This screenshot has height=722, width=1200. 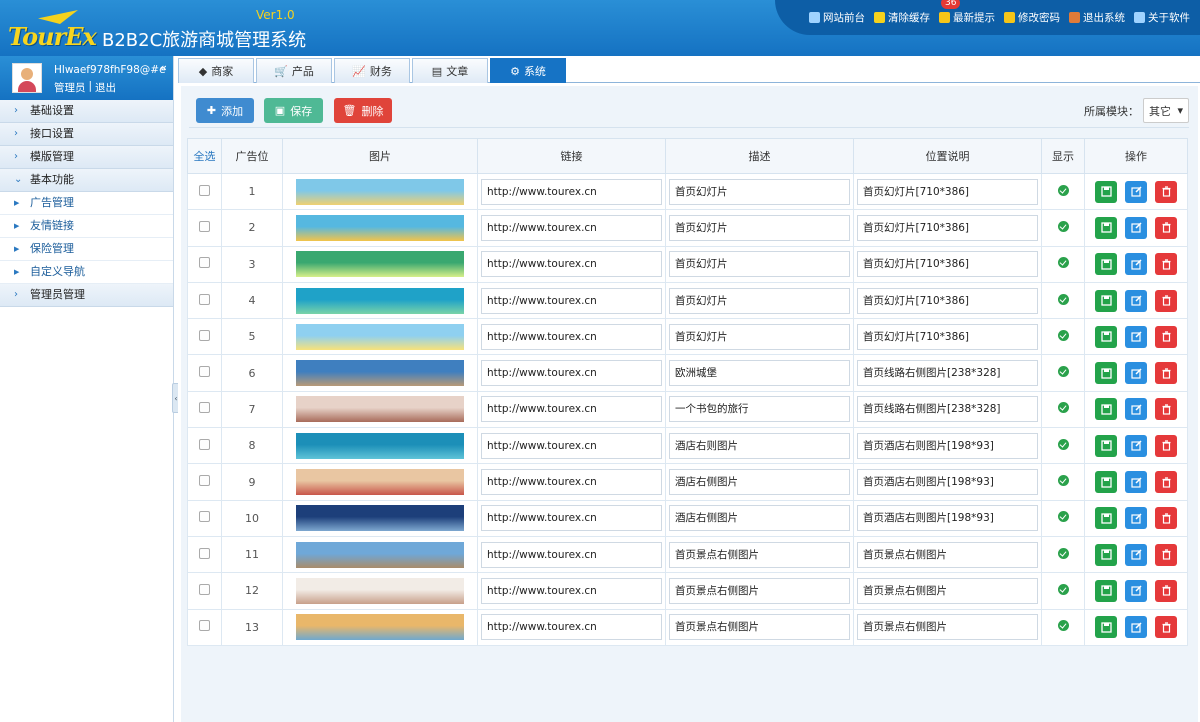 What do you see at coordinates (216, 70) in the screenshot?
I see `tab-1: ◆ 商家` at bounding box center [216, 70].